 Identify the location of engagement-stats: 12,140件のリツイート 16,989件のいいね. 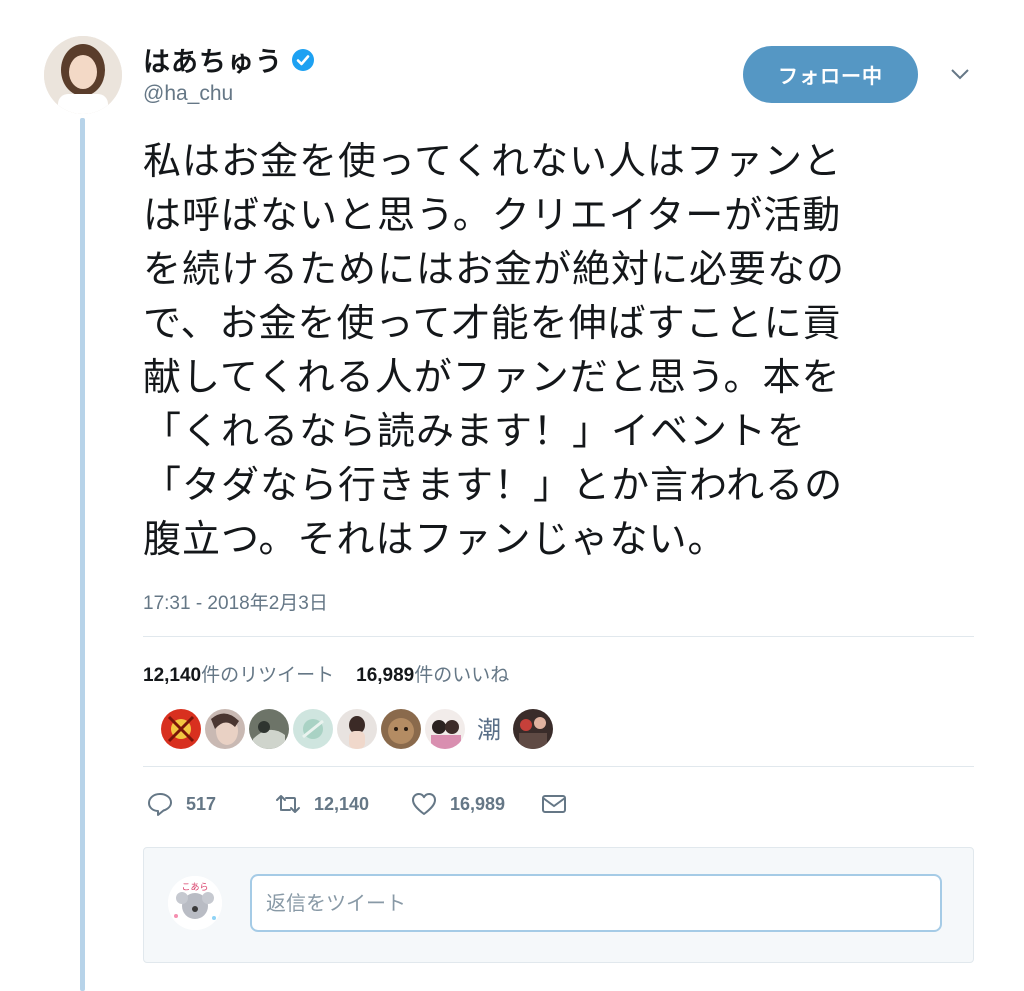
(326, 673).